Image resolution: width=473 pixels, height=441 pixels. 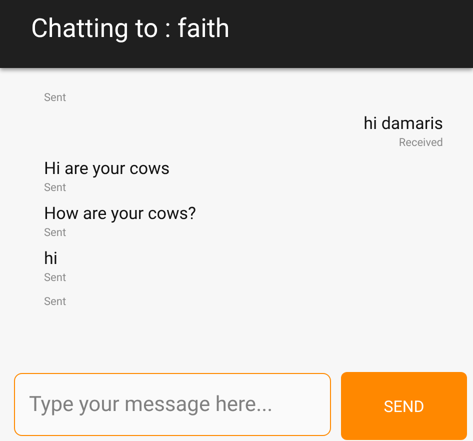 What do you see at coordinates (420, 142) in the screenshot?
I see `message-status: Received` at bounding box center [420, 142].